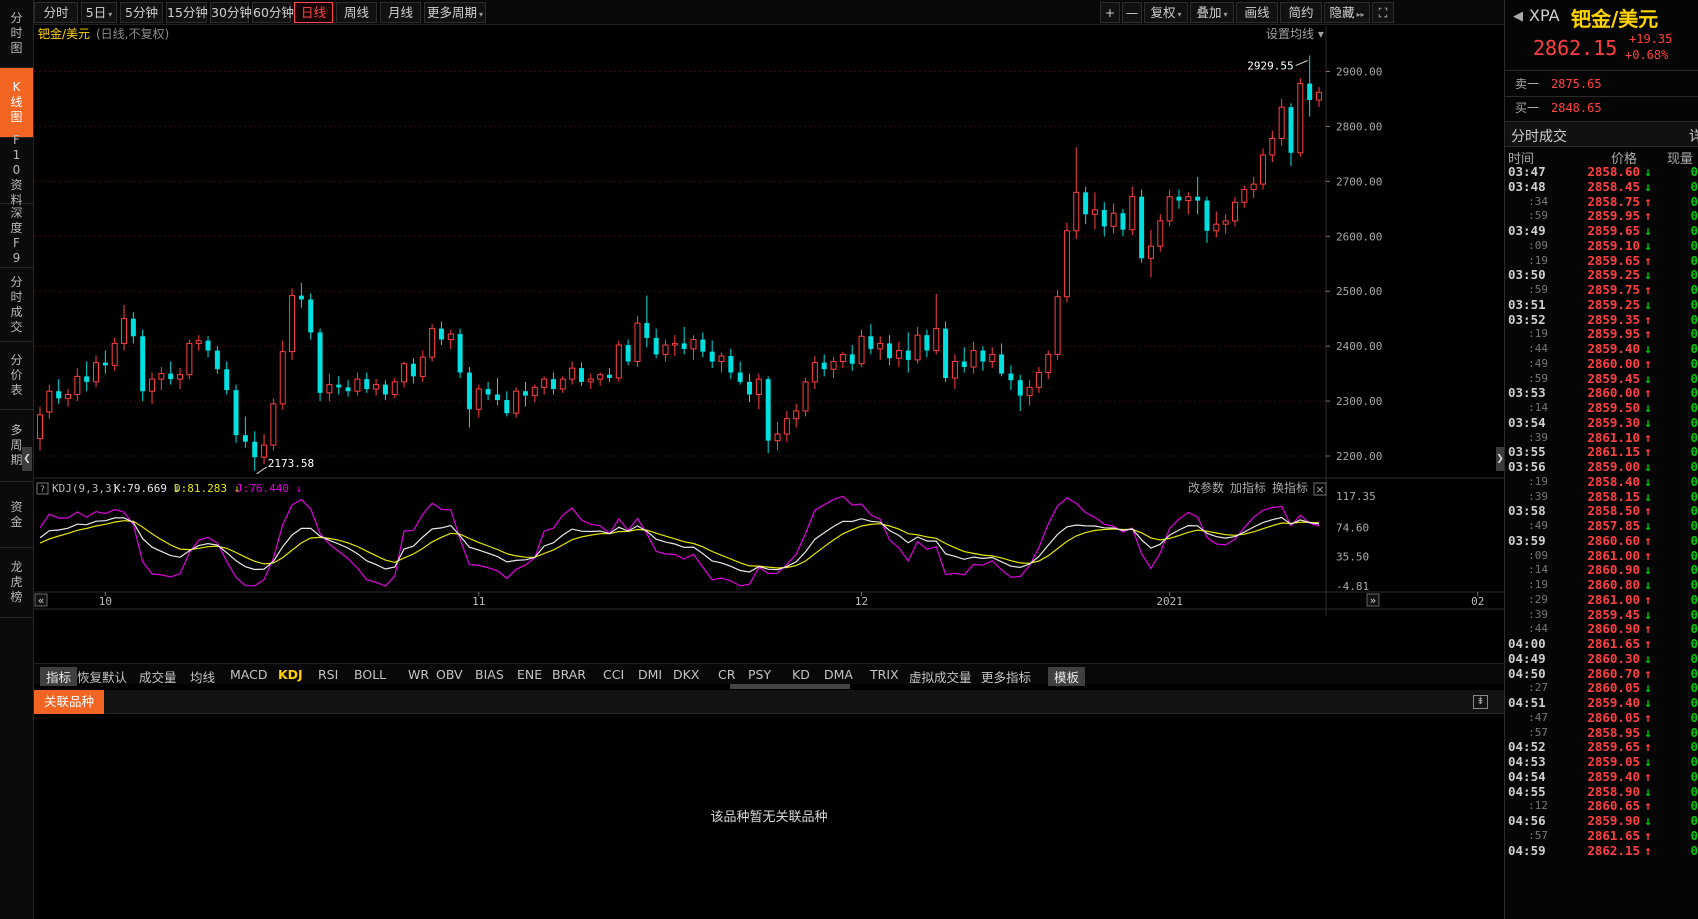 This screenshot has height=919, width=1698. I want to click on period-button: 月线, so click(400, 12).